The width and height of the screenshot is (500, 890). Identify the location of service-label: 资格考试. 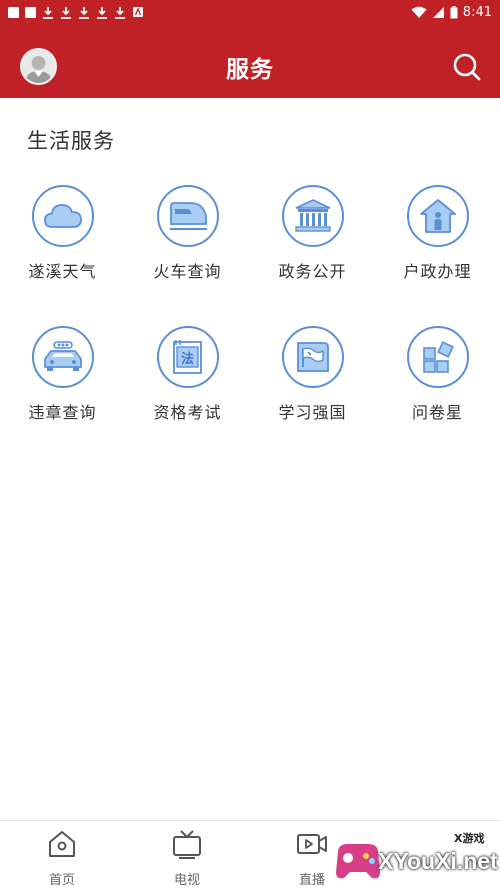
(187, 412).